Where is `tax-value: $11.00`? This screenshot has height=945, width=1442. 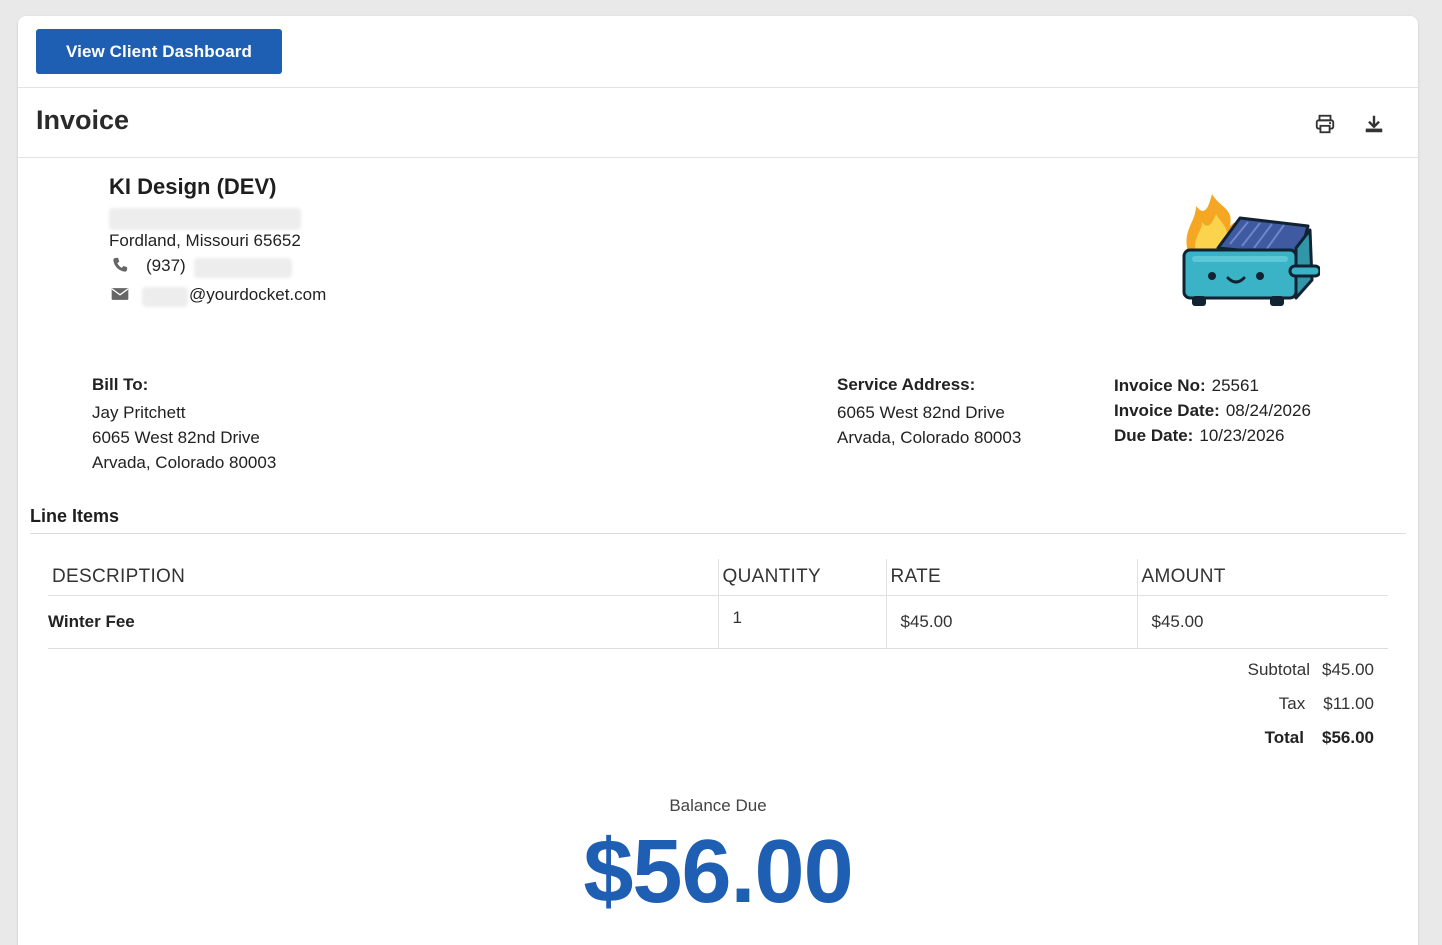 tax-value: $11.00 is located at coordinates (1348, 703).